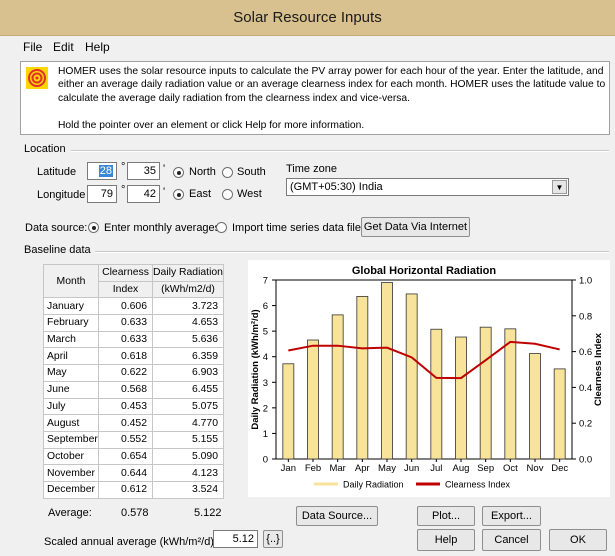  I want to click on baseline-section-label: Baseline data, so click(57, 250).